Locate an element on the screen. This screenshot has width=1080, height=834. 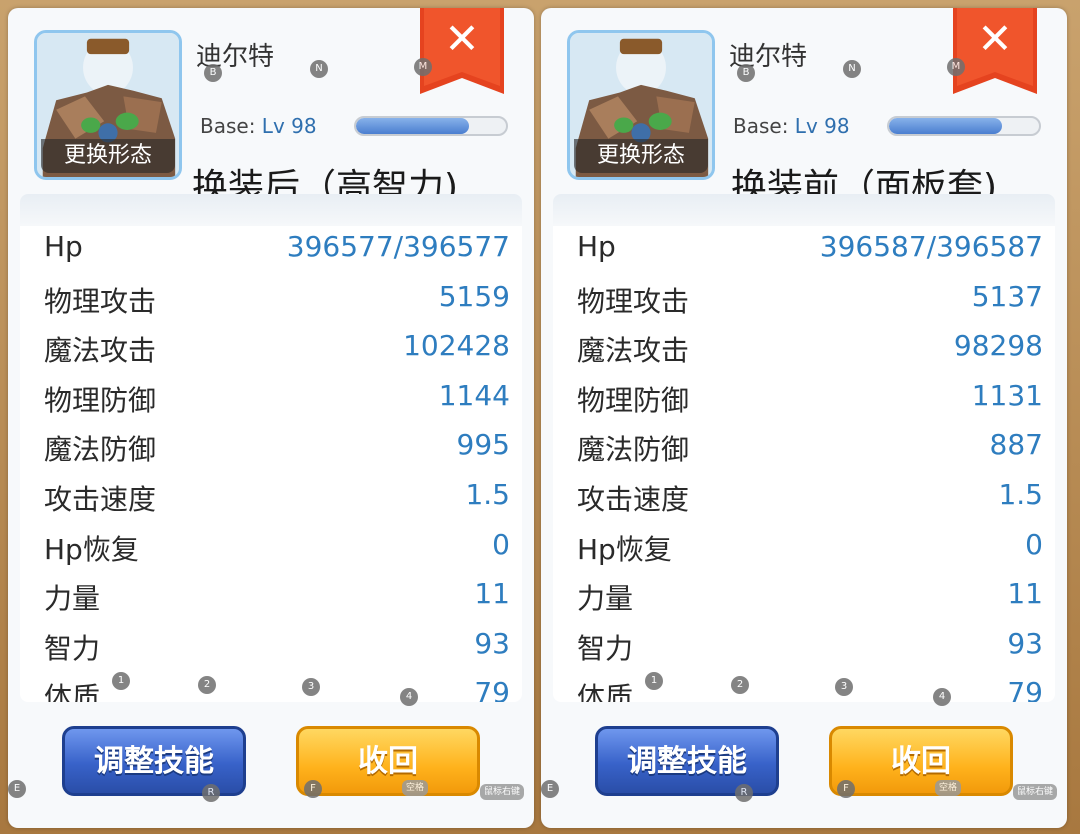
stat-value: 1131 is located at coordinates (1007, 395).